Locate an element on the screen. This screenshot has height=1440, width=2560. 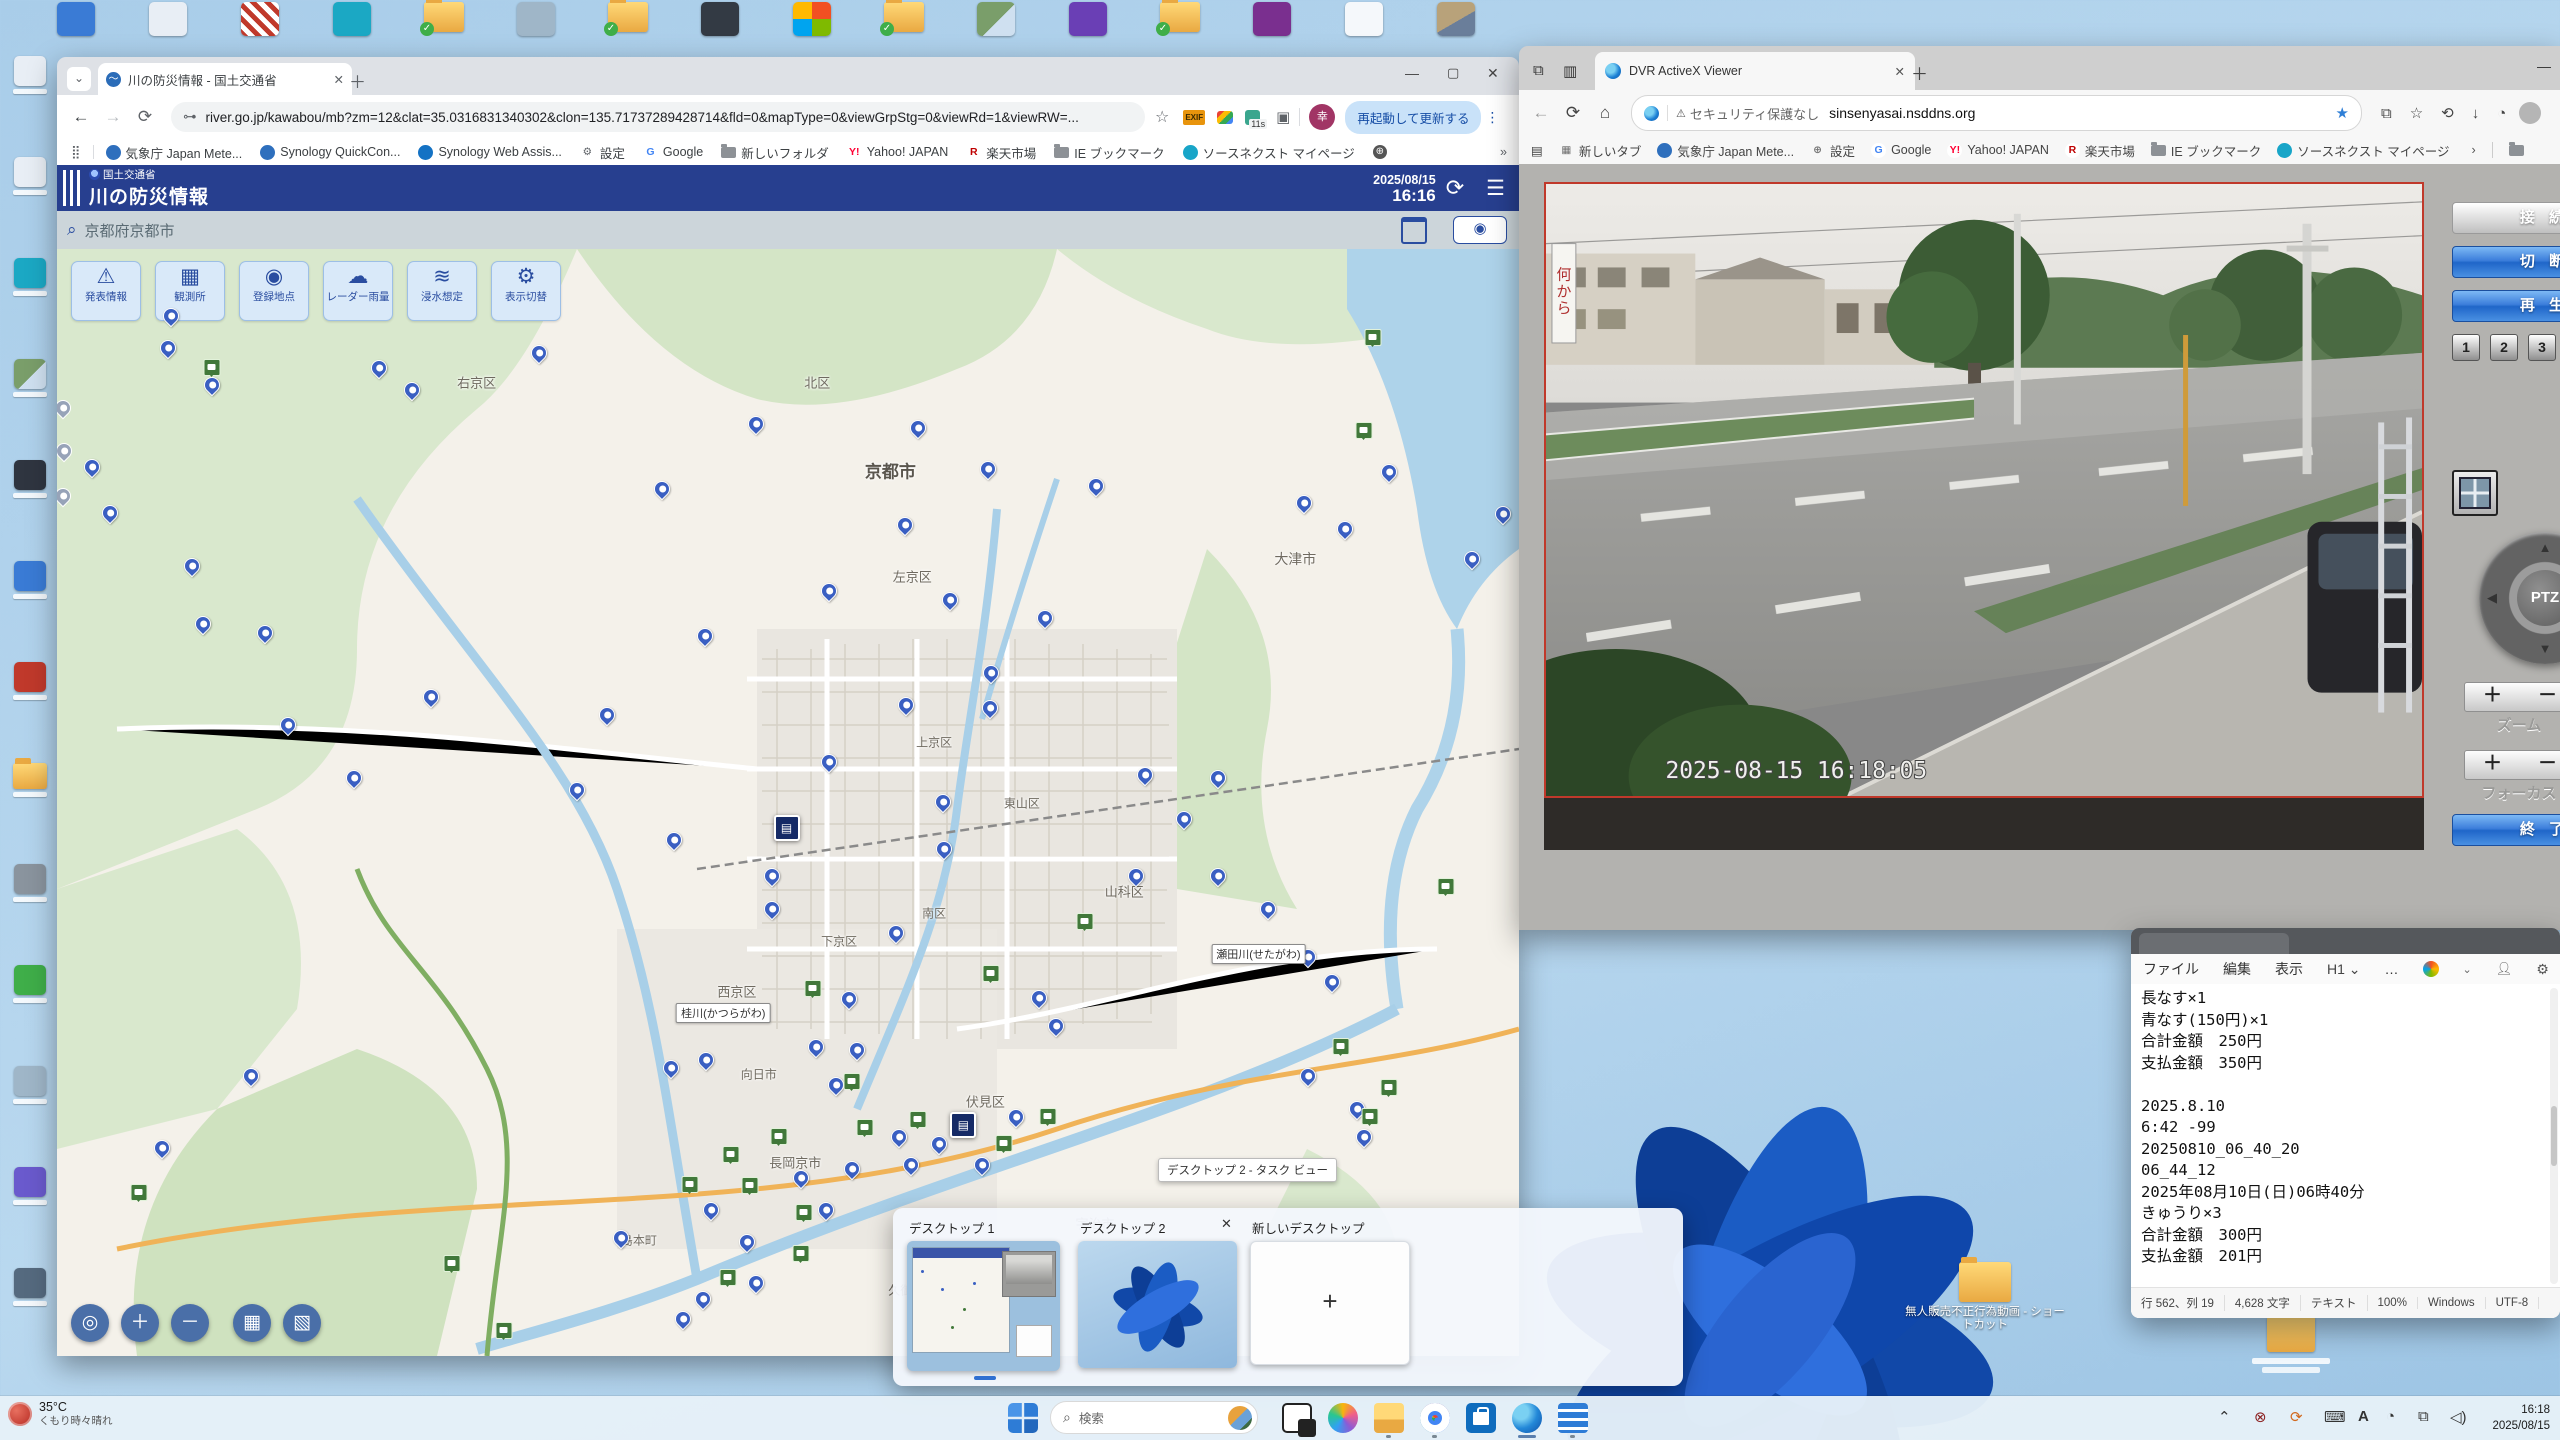
new-desktop-button: + is located at coordinates (1330, 1303).